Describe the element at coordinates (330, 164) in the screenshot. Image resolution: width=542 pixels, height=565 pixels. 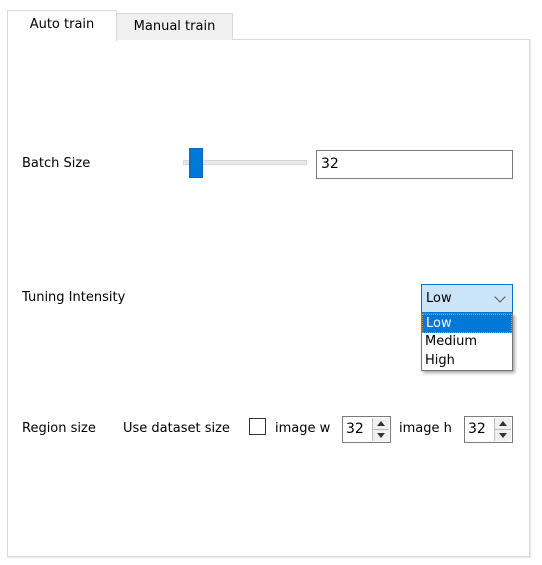
I see `batch-size-value: 32` at that location.